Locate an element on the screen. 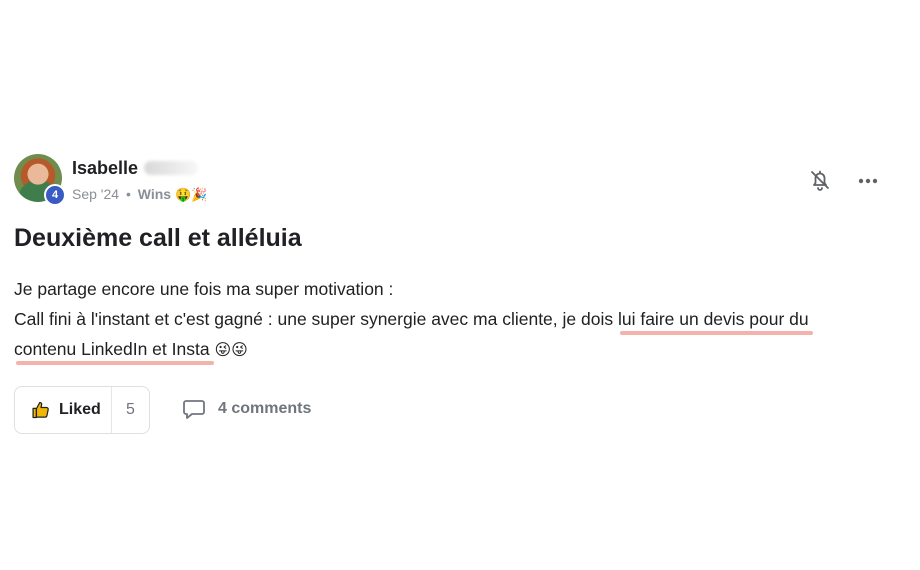 Image resolution: width=920 pixels, height=570 pixels. like-button: Liked 5 is located at coordinates (82, 410).